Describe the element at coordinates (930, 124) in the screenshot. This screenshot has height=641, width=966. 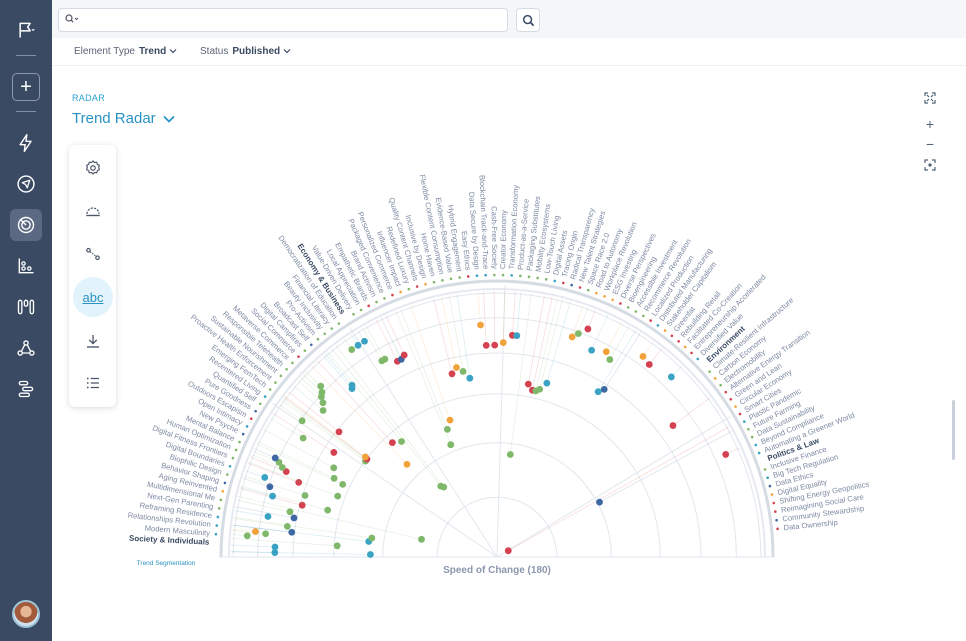
I see `zoom-in-button: +` at that location.